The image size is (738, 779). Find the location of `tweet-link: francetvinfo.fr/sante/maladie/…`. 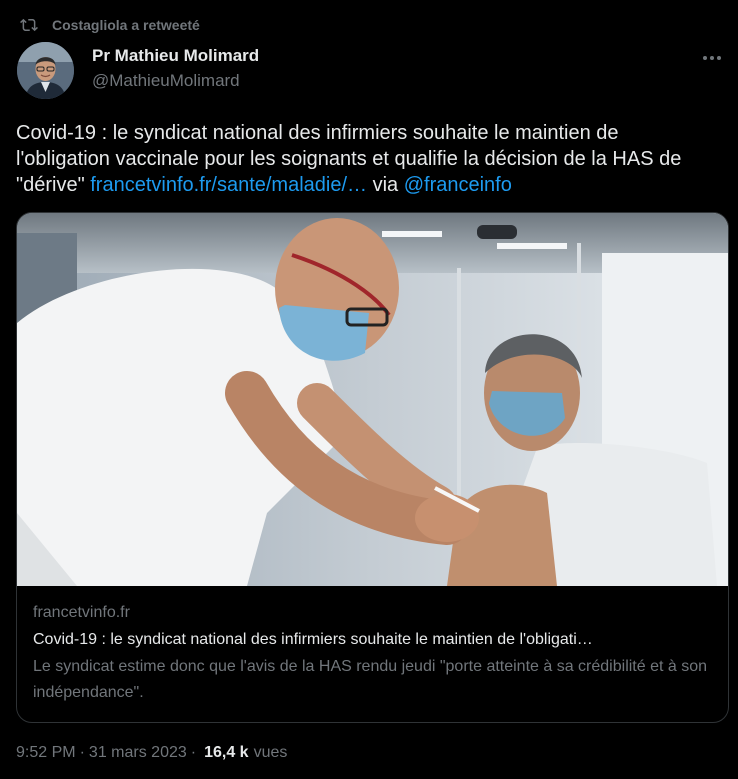

tweet-link: francetvinfo.fr/sante/maladie/… is located at coordinates (228, 185).